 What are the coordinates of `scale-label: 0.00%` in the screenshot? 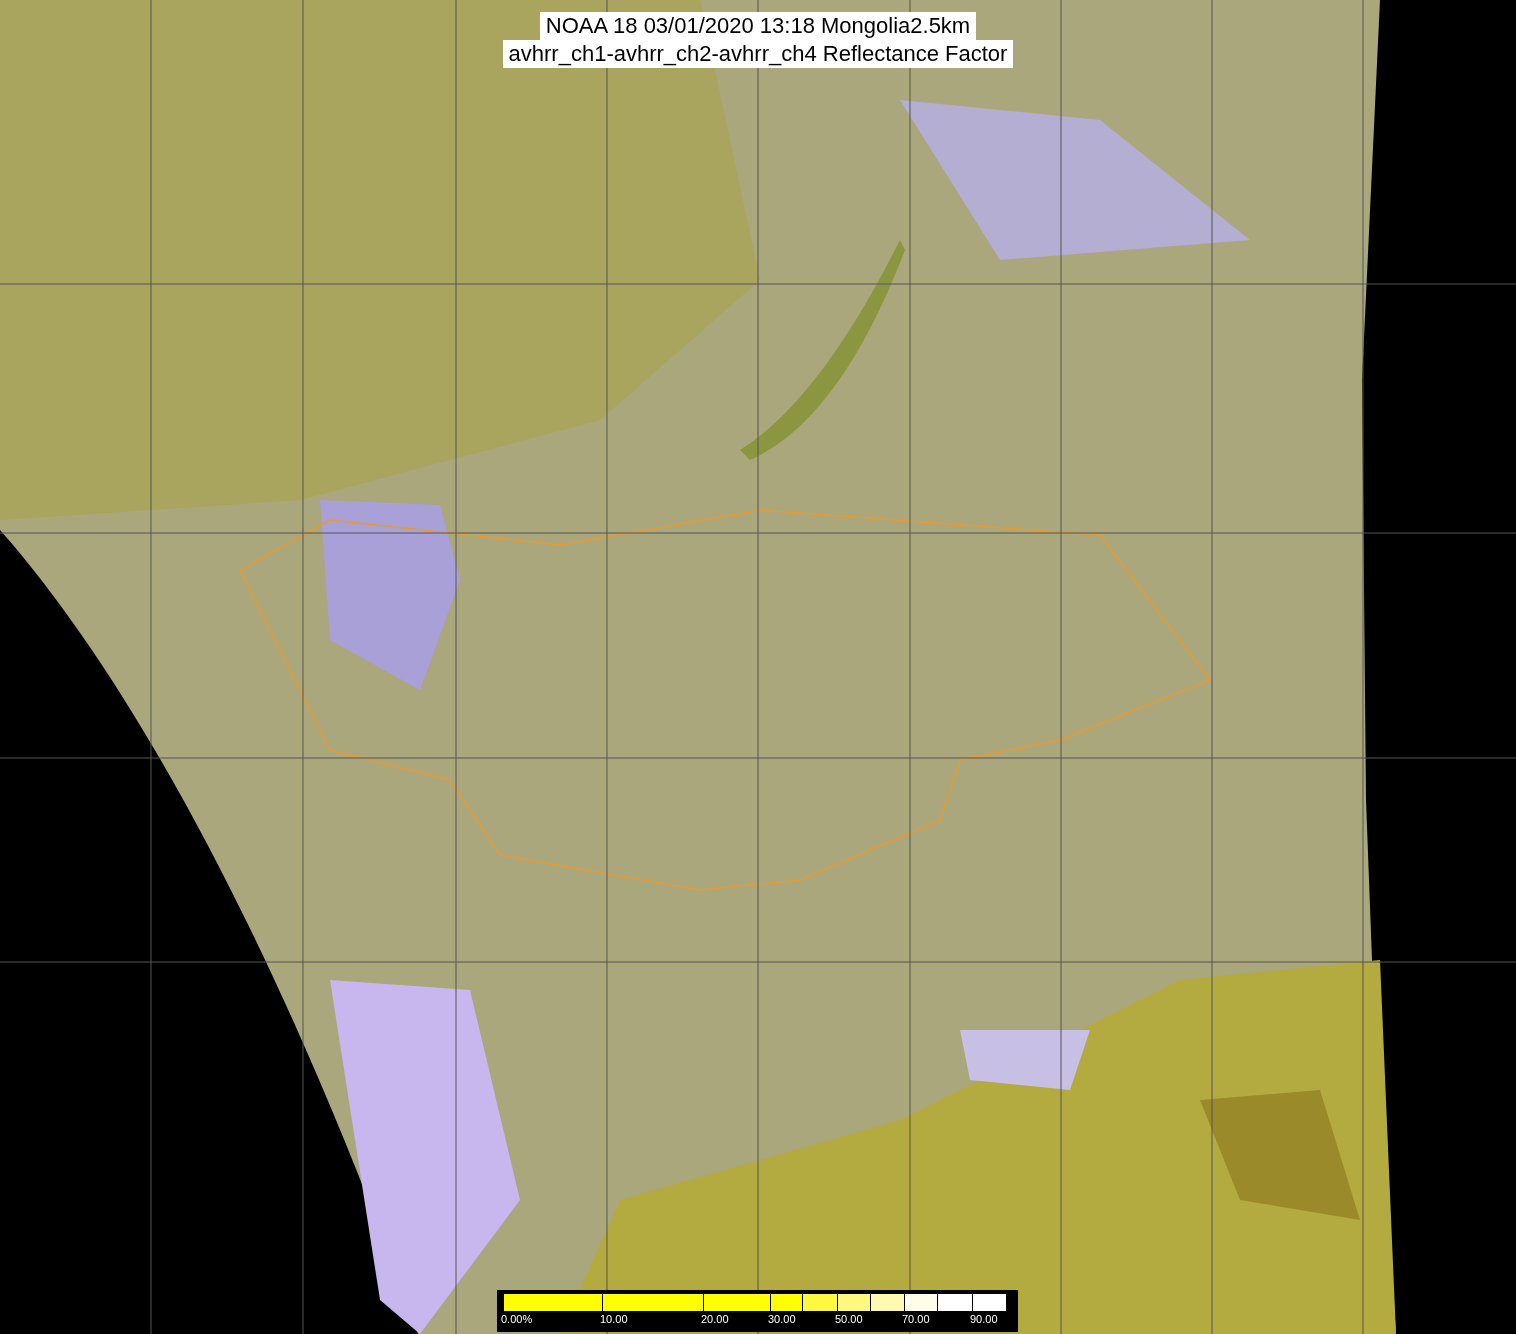 It's located at (517, 1319).